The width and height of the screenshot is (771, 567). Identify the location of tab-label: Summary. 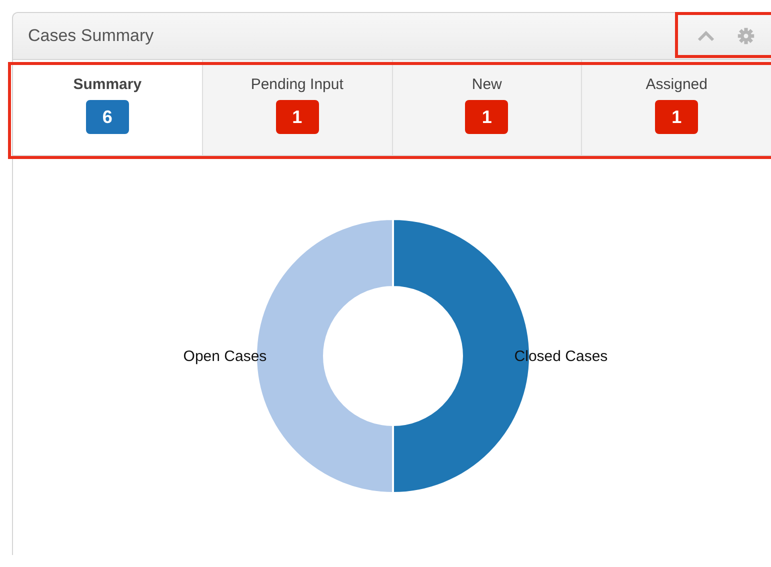
(107, 84).